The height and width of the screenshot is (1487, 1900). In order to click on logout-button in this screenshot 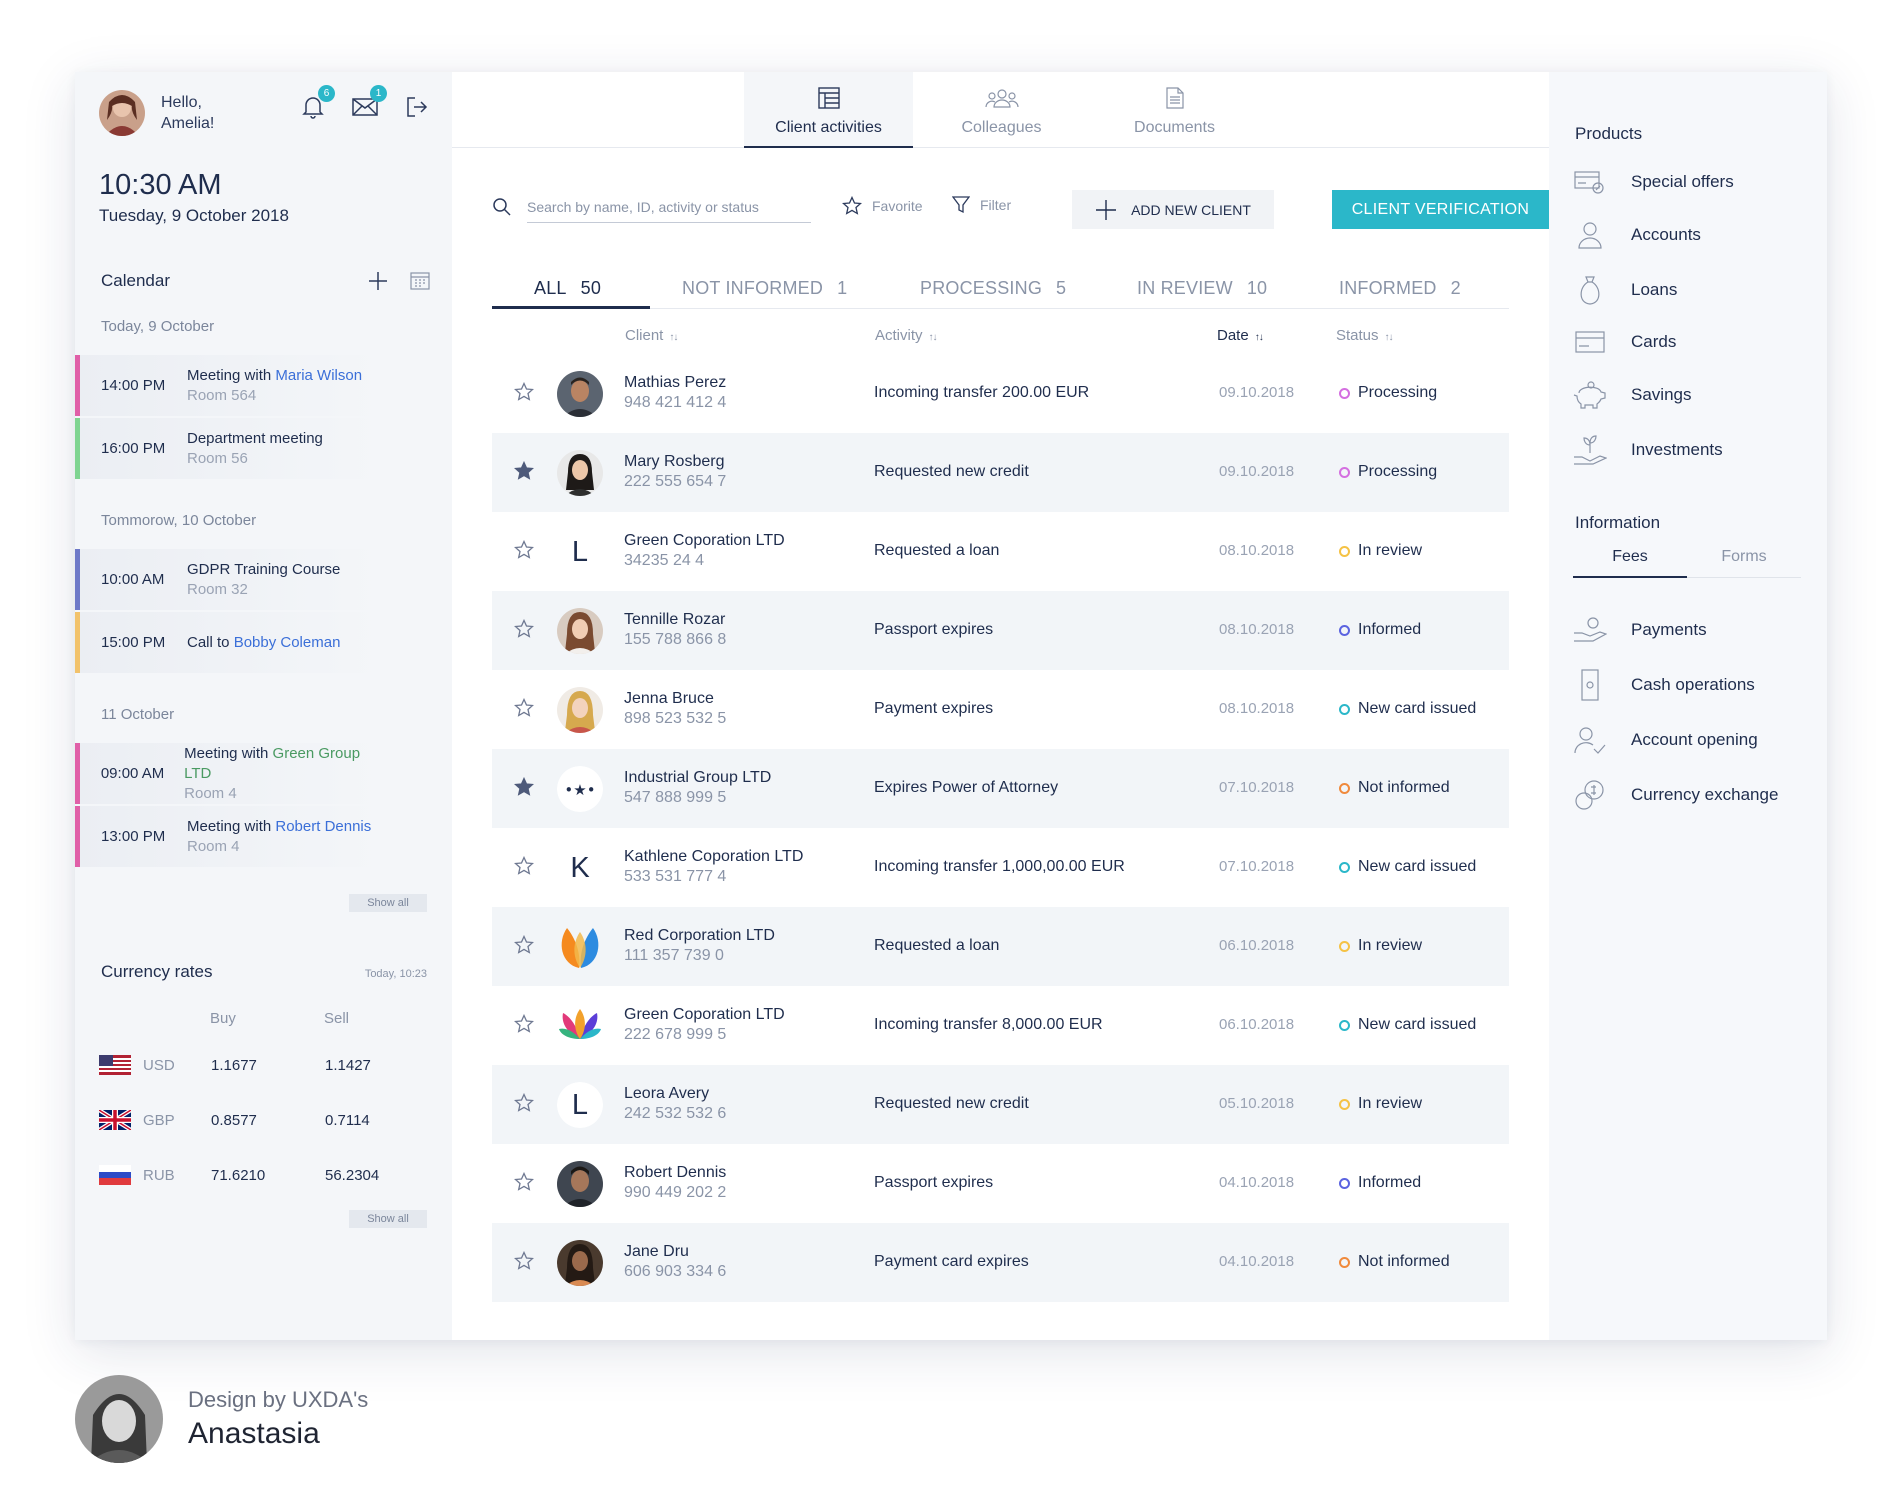, I will do `click(417, 107)`.